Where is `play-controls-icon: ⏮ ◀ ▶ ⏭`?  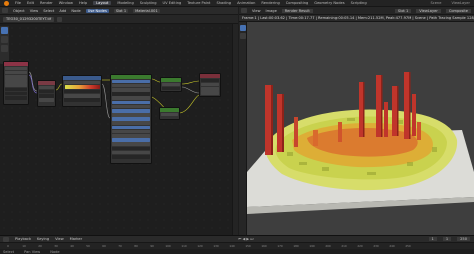
play-controls-icon: ⏮ ◀ ▶ ⏭ is located at coordinates (245, 239).